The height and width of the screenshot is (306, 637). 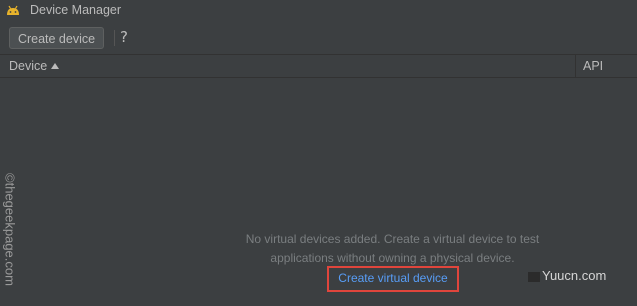 I want to click on create-virtual-device-highlight: Create virtual device, so click(x=393, y=279).